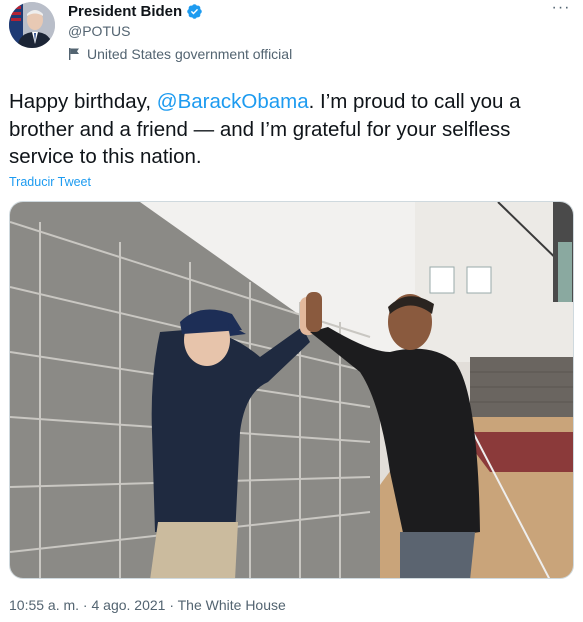 Image resolution: width=583 pixels, height=622 pixels. Describe the element at coordinates (125, 11) in the screenshot. I see `author-name: President Biden` at that location.